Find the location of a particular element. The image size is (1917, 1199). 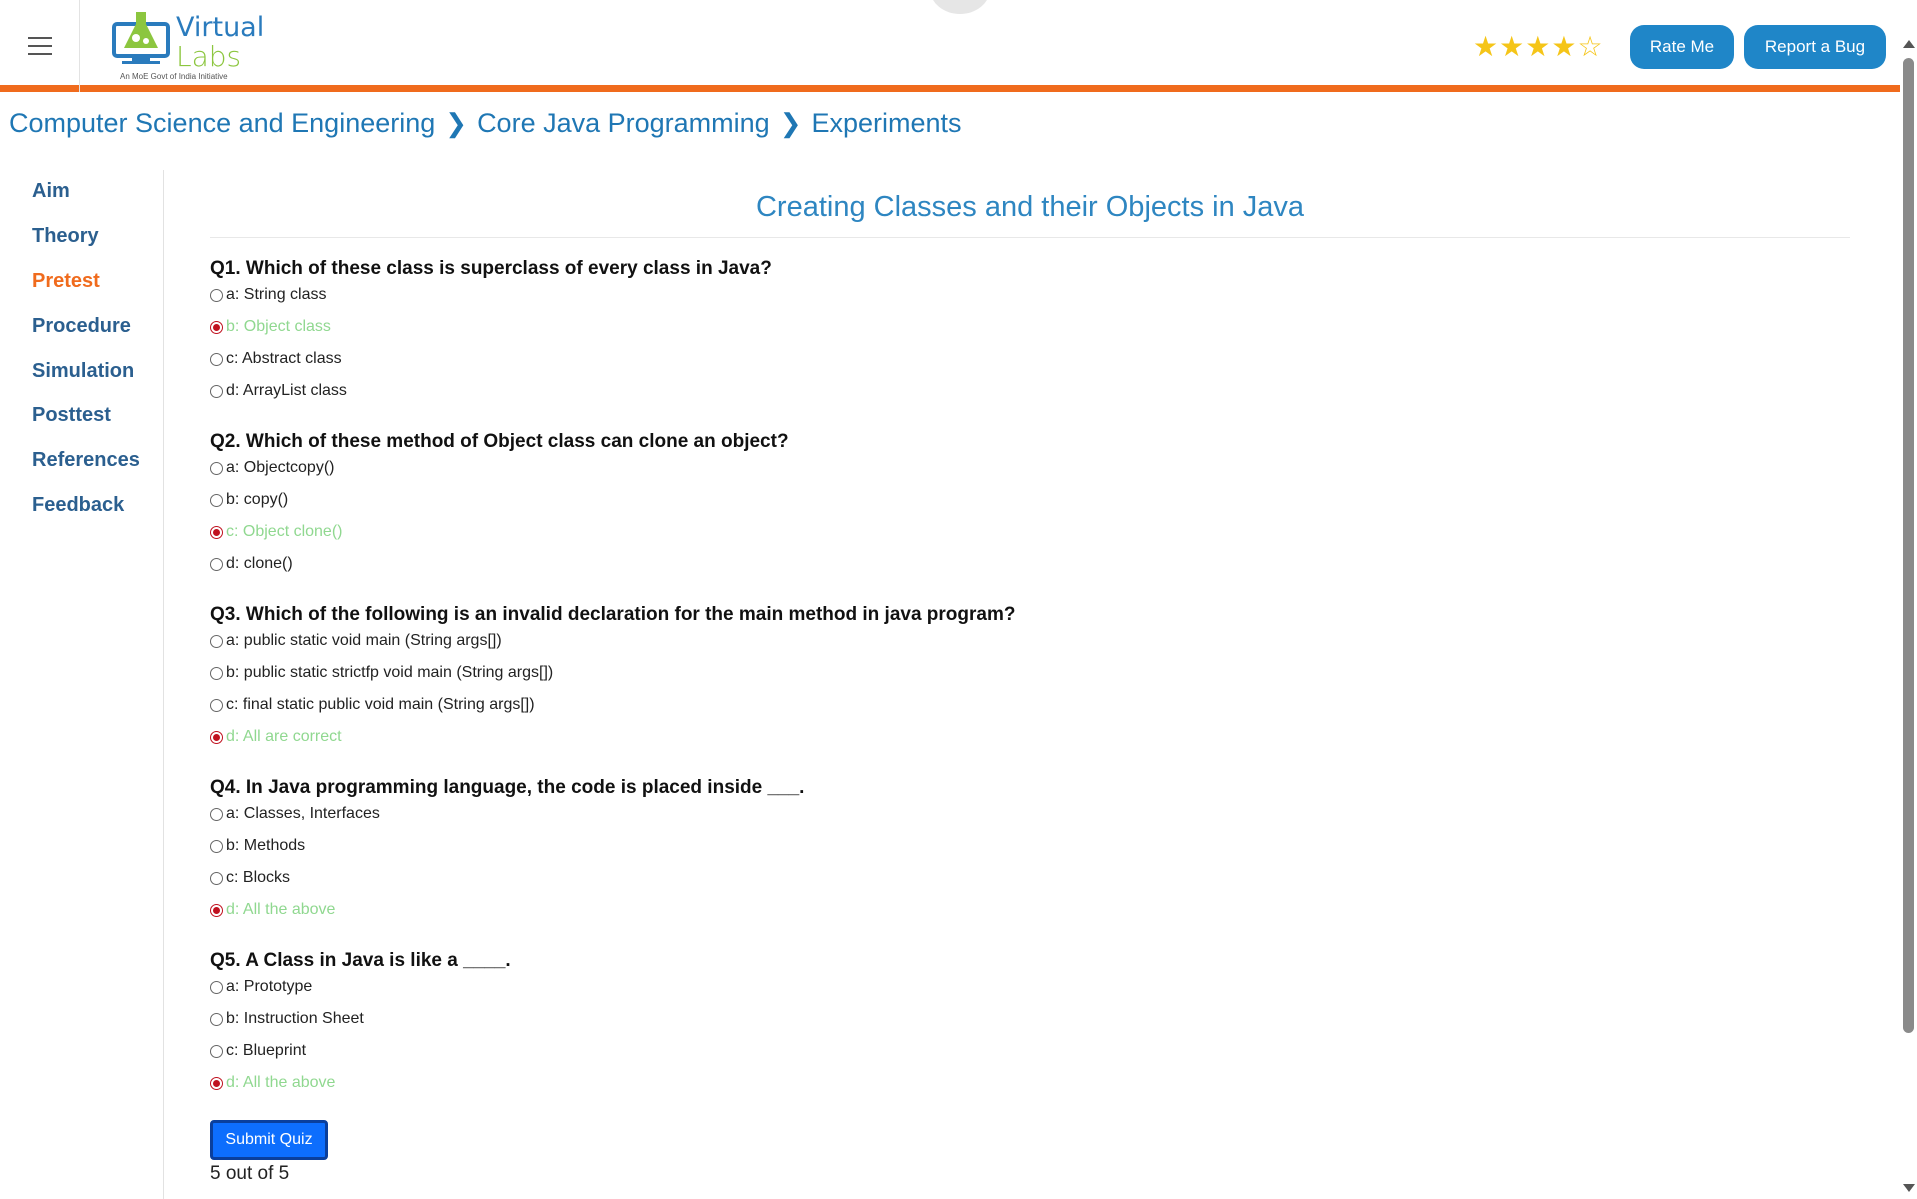

hamburger-menu-button is located at coordinates (40, 46).